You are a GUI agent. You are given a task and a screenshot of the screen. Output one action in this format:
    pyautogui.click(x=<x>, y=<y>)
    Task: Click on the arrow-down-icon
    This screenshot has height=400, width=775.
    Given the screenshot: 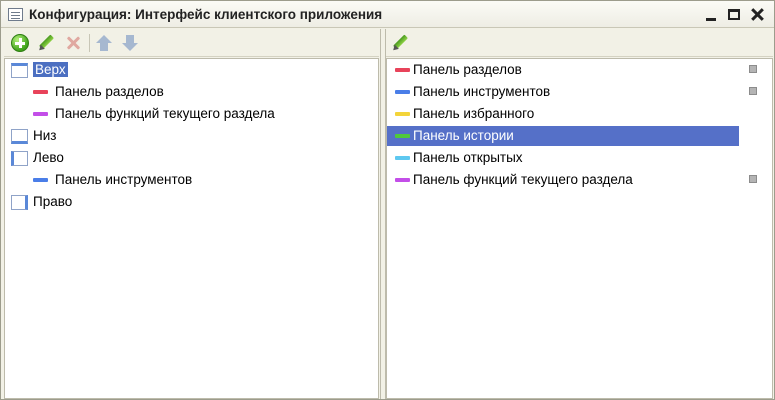 What is the action you would take?
    pyautogui.click(x=130, y=43)
    